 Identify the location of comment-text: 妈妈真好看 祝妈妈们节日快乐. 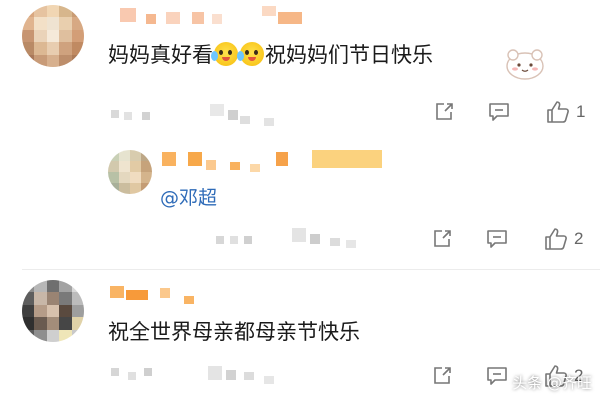
(270, 55).